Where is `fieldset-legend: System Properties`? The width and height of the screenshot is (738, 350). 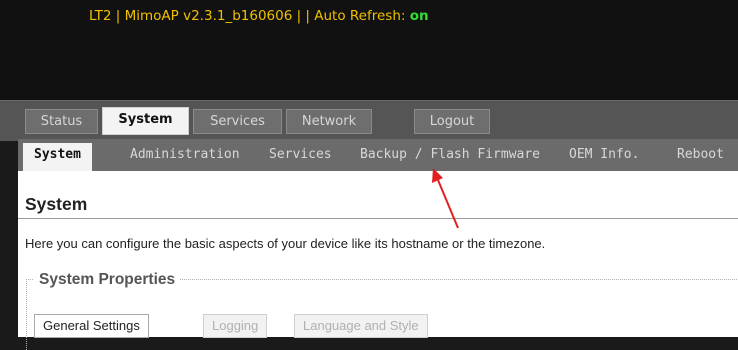
fieldset-legend: System Properties is located at coordinates (107, 280).